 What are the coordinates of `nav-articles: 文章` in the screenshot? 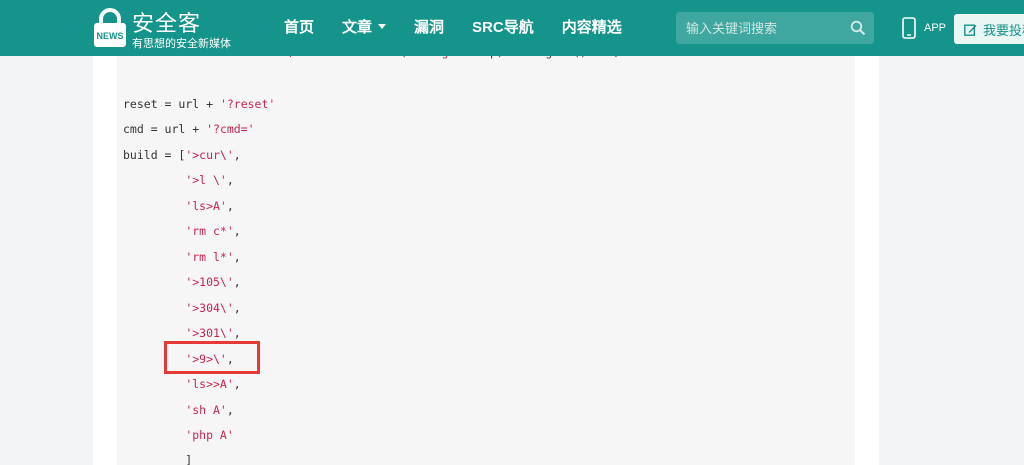 It's located at (364, 28).